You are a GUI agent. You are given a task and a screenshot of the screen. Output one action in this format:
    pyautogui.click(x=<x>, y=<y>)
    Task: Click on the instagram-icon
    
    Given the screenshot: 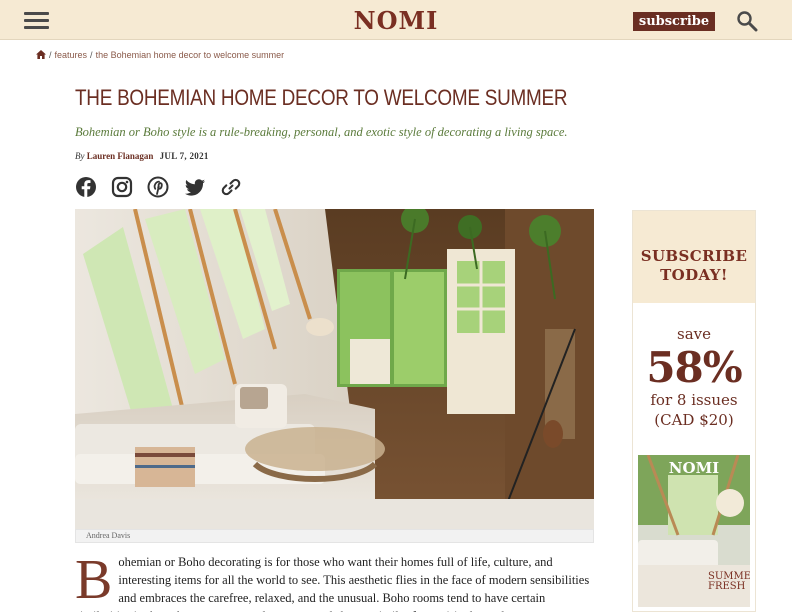 What is the action you would take?
    pyautogui.click(x=122, y=187)
    